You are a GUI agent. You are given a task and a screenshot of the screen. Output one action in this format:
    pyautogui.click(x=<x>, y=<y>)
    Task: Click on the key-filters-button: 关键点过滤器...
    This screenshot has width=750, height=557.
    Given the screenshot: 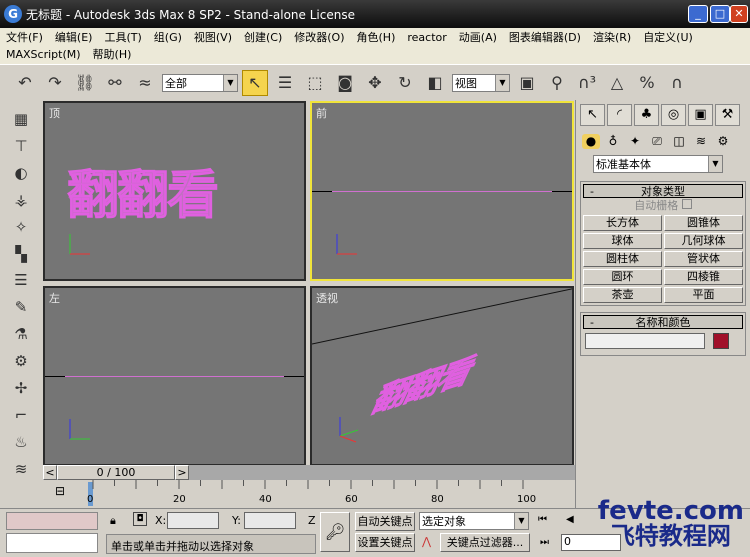 What is the action you would take?
    pyautogui.click(x=485, y=542)
    